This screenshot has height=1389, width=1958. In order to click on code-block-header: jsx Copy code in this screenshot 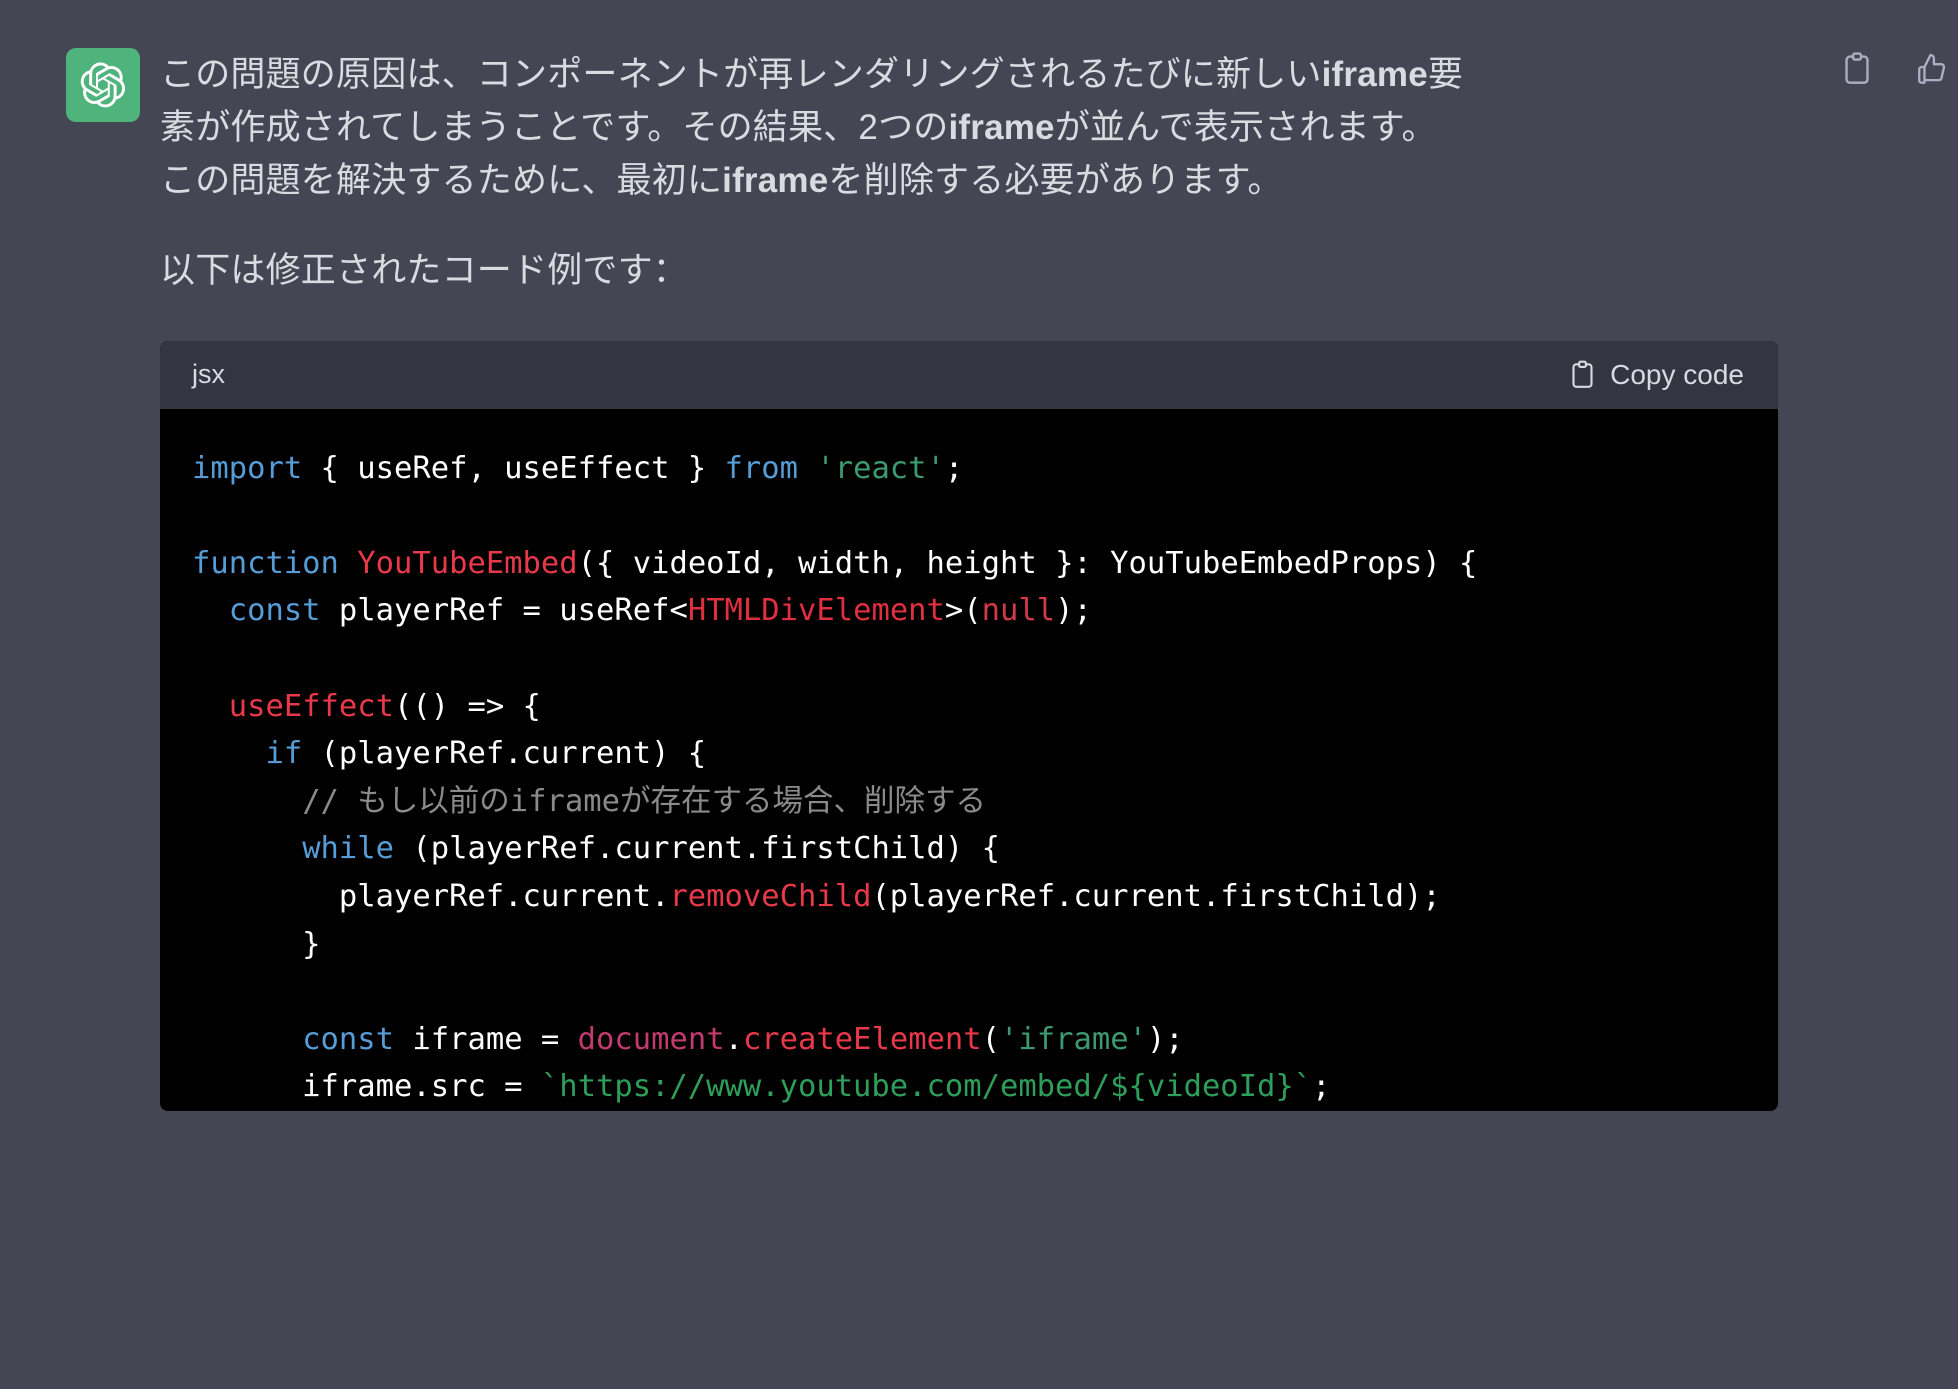, I will do `click(969, 374)`.